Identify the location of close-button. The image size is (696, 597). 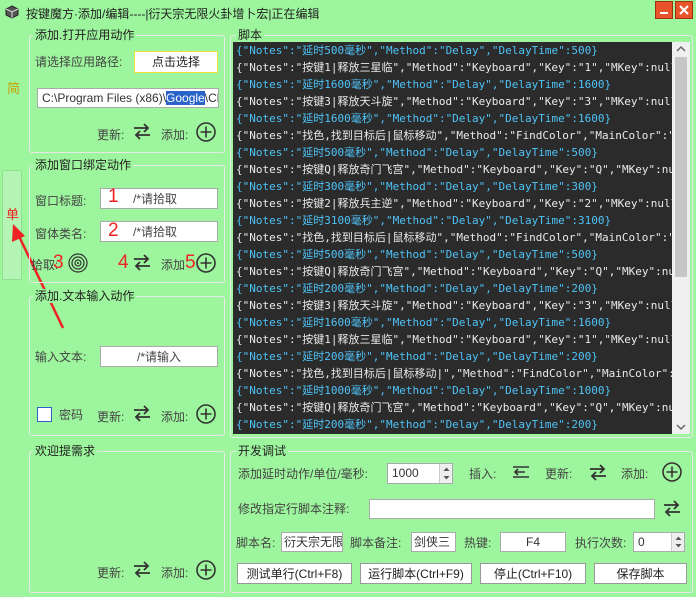
(684, 10).